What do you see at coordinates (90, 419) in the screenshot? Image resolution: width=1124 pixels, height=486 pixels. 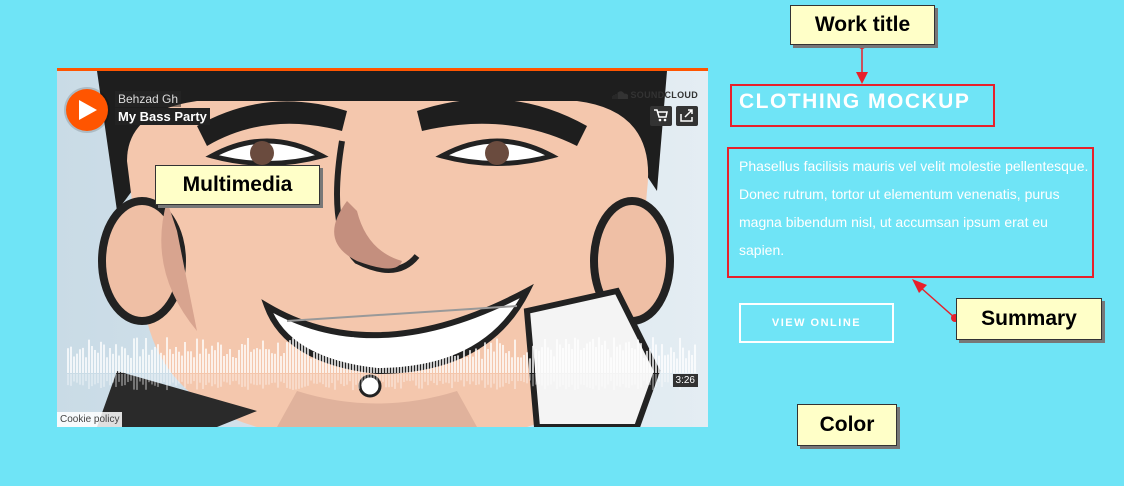 I see `cookie-policy-link: Cookie policy` at bounding box center [90, 419].